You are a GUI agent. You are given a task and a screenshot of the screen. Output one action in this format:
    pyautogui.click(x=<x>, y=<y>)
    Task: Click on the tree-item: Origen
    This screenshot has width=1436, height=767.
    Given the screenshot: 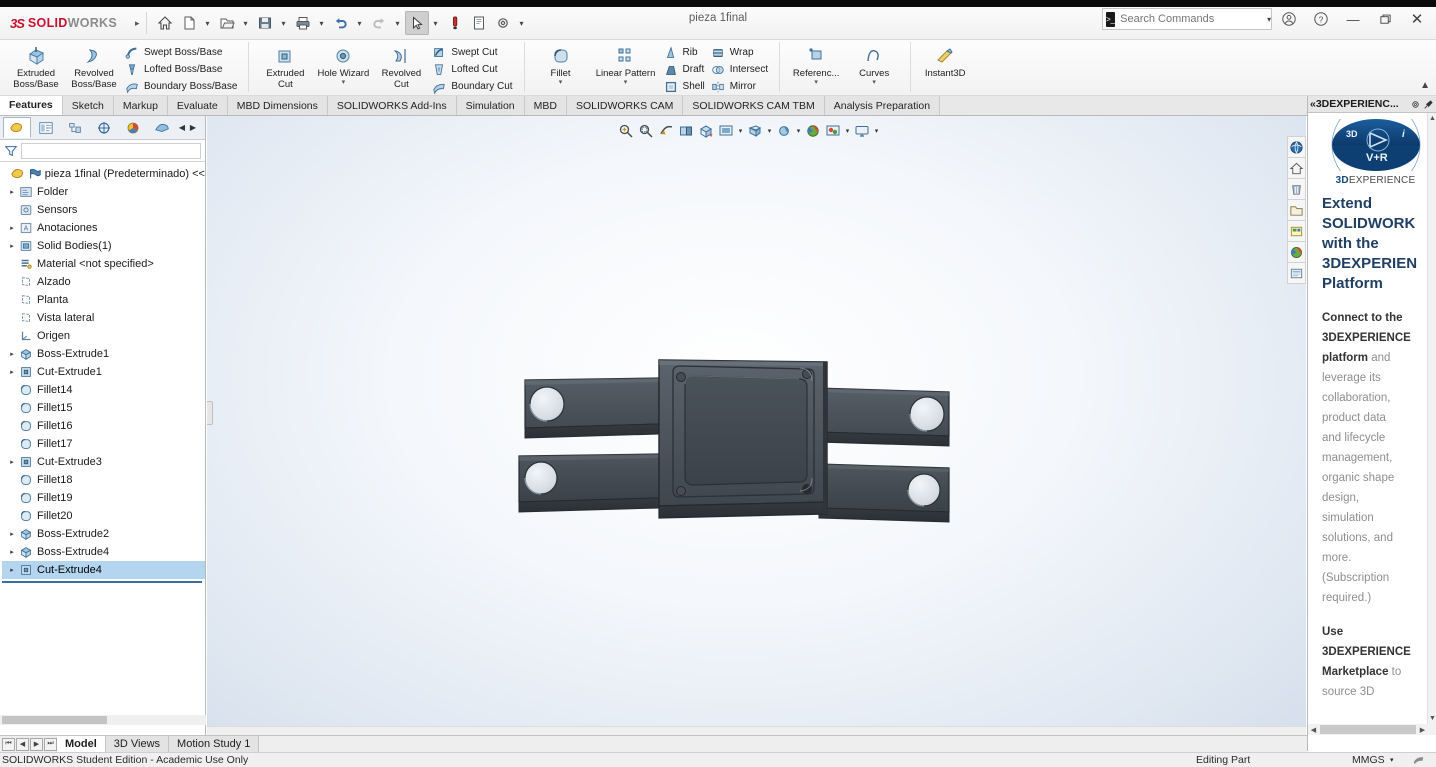 What is the action you would take?
    pyautogui.click(x=103, y=336)
    